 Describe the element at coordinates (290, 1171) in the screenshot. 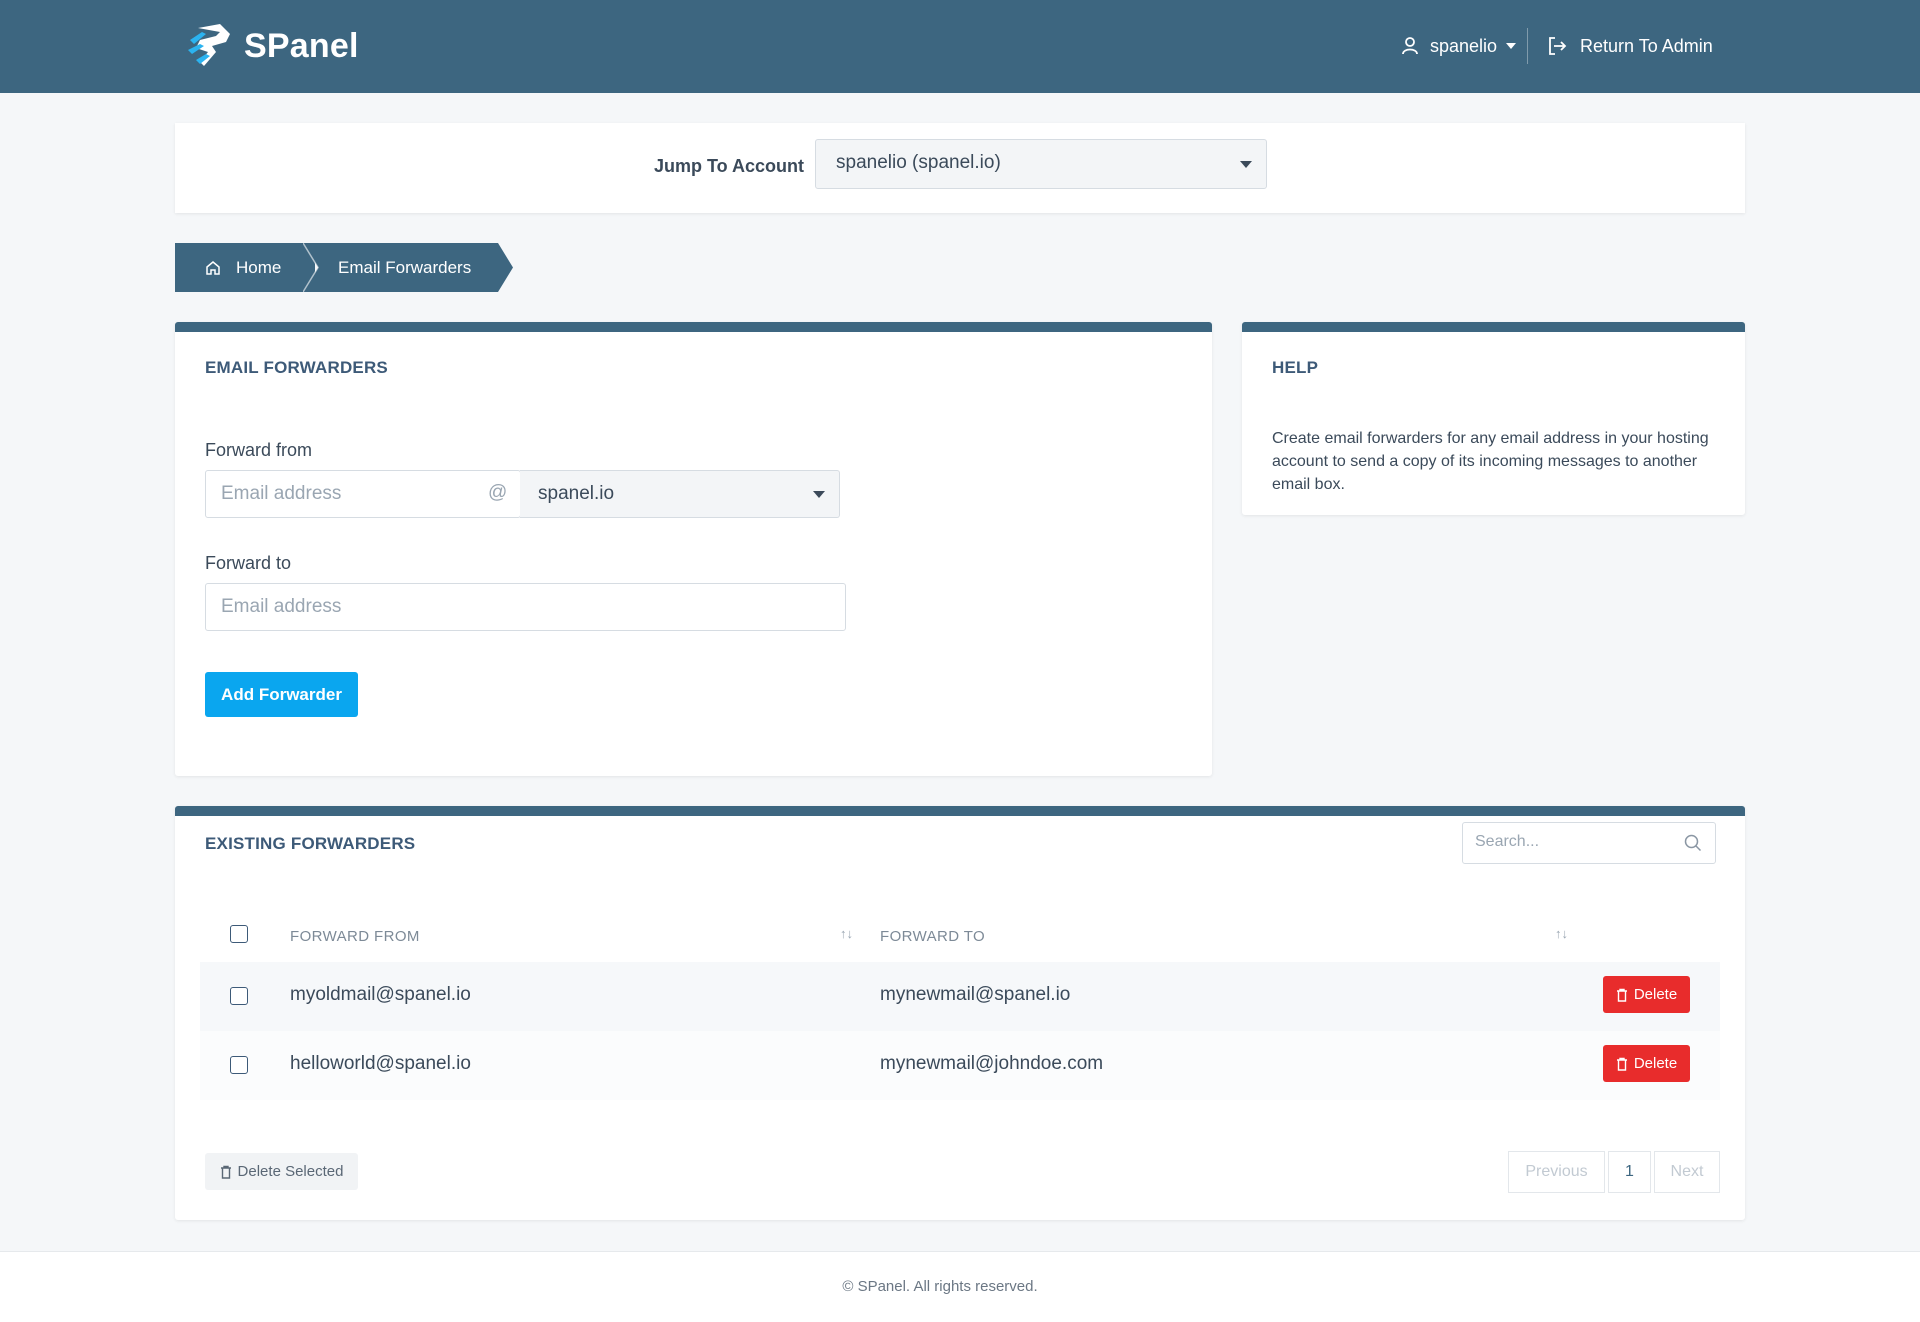

I see `delete-selected-label: Delete Selected` at that location.